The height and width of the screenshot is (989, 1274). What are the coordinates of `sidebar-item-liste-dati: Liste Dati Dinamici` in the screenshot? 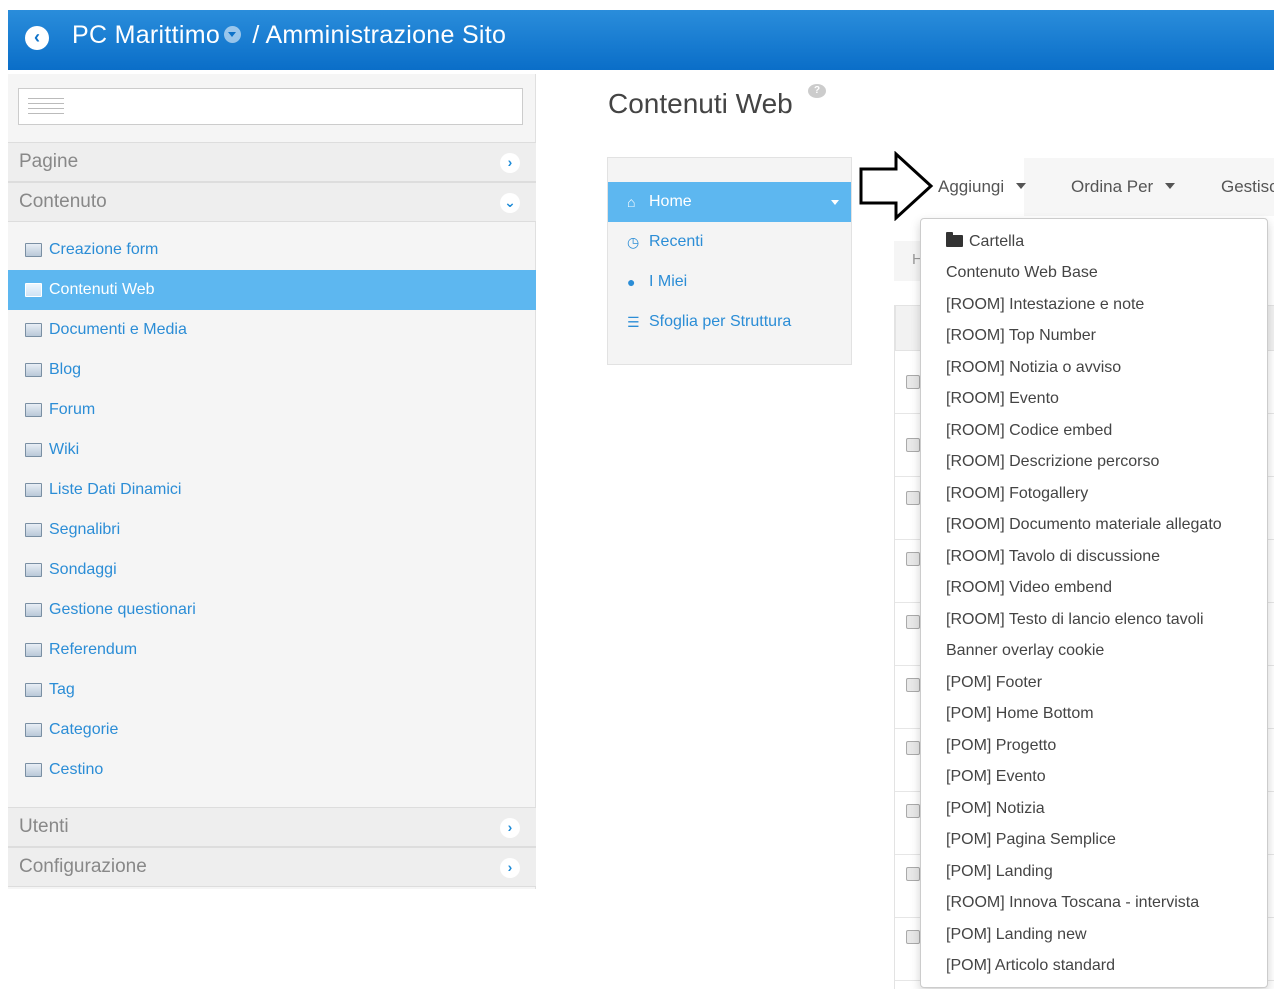 It's located at (272, 490).